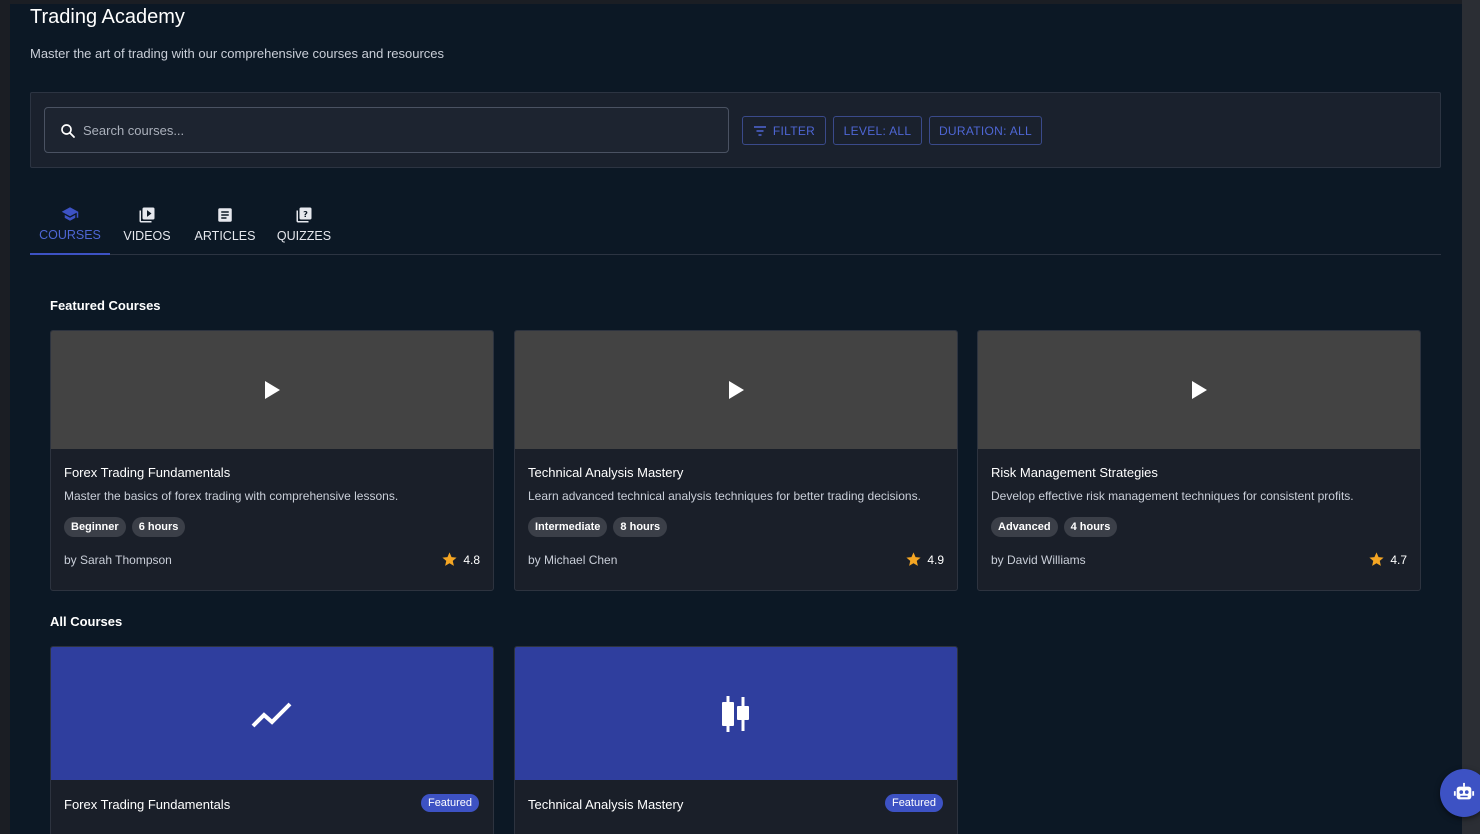  Describe the element at coordinates (118, 560) in the screenshot. I see `course-author: by Sarah Thompson` at that location.